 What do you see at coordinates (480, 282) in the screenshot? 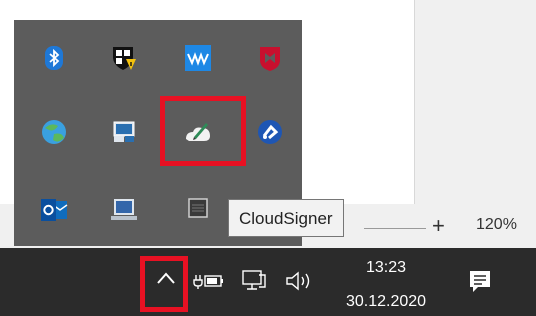
I see `action-center-notification-icon` at bounding box center [480, 282].